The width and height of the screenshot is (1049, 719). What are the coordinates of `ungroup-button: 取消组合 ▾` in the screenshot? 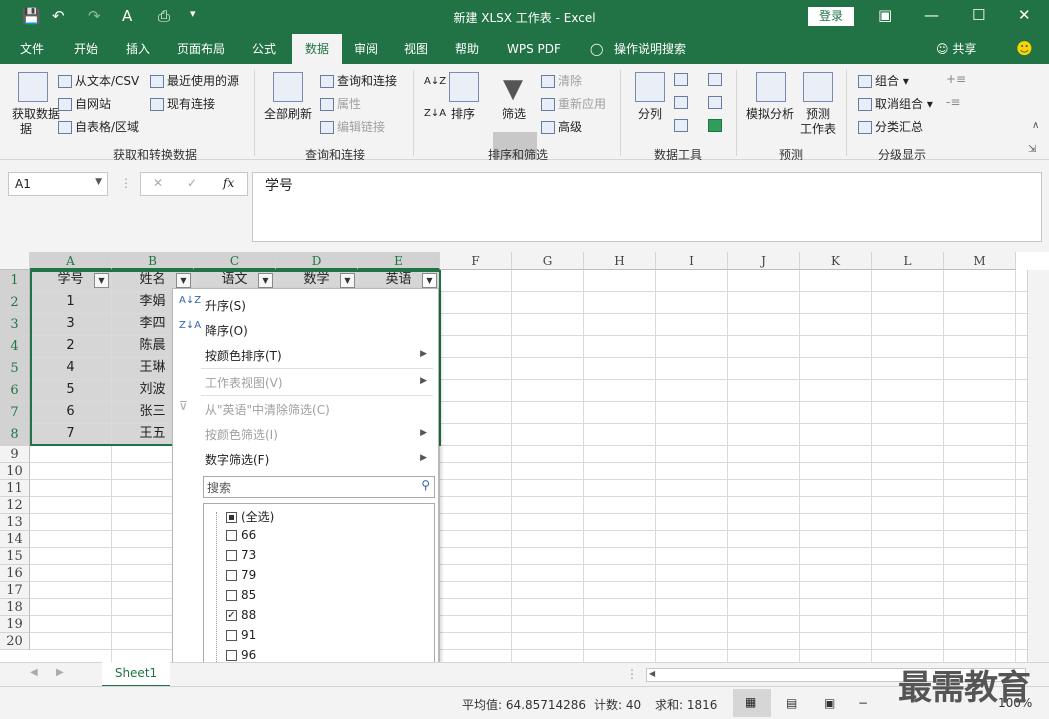 It's located at (895, 103).